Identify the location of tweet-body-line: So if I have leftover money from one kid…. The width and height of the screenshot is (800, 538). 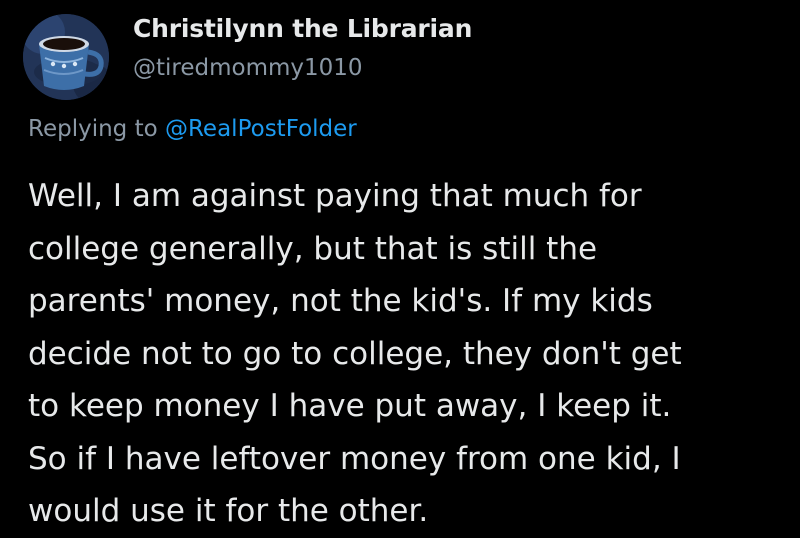
(354, 458).